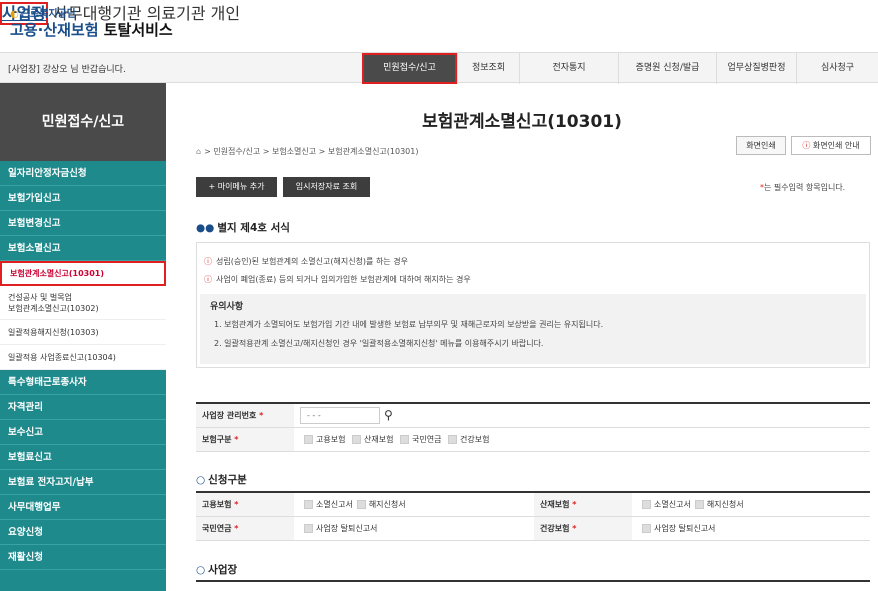 The width and height of the screenshot is (878, 591). What do you see at coordinates (414, 528) in the screenshot?
I see `pen-options: 사업장 탈퇴신고서` at bounding box center [414, 528].